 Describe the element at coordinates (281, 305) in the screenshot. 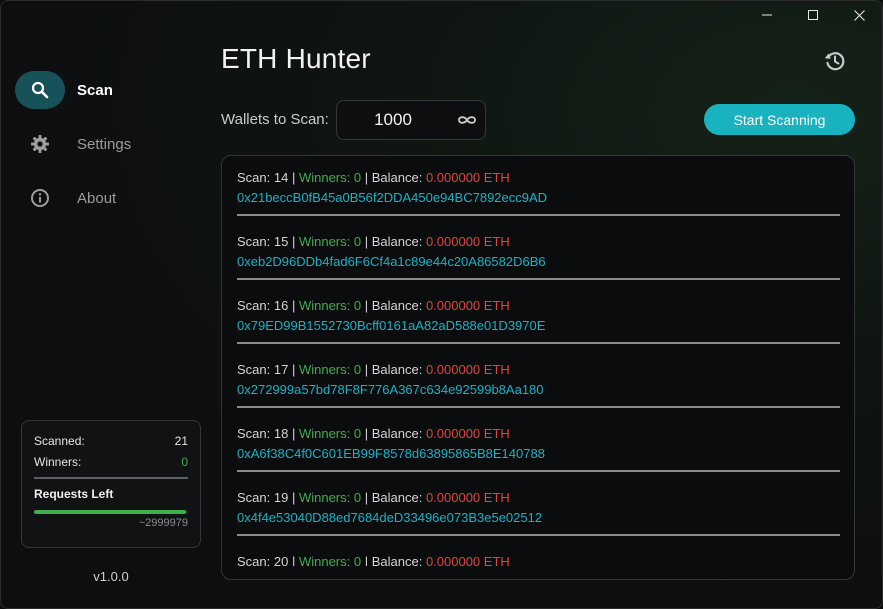

I see `scan-number: 16` at that location.